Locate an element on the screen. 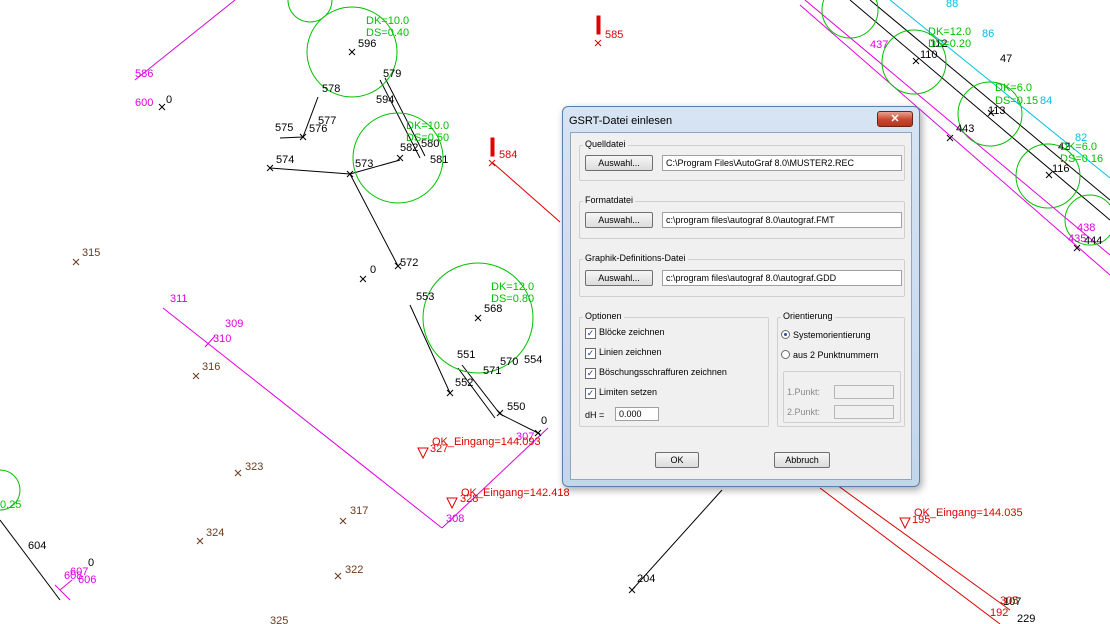 The image size is (1110, 624). point-label: 596 is located at coordinates (367, 44).